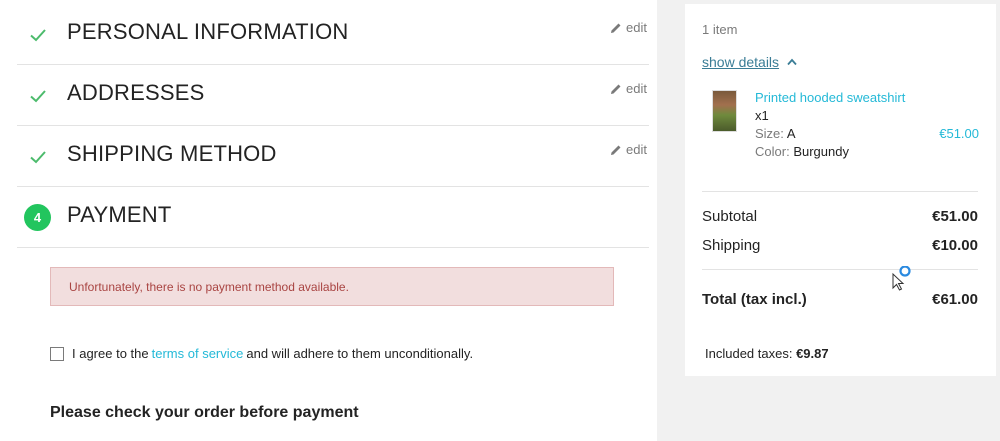 This screenshot has width=1000, height=441. I want to click on terms-of-service-link: terms of service, so click(198, 353).